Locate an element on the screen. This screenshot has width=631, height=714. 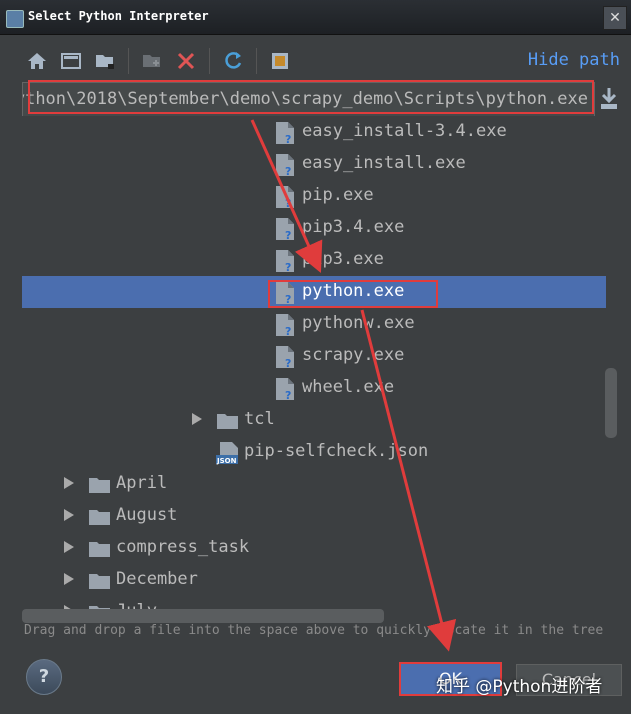
tree-row-label: pip3.4.exe is located at coordinates (353, 227).